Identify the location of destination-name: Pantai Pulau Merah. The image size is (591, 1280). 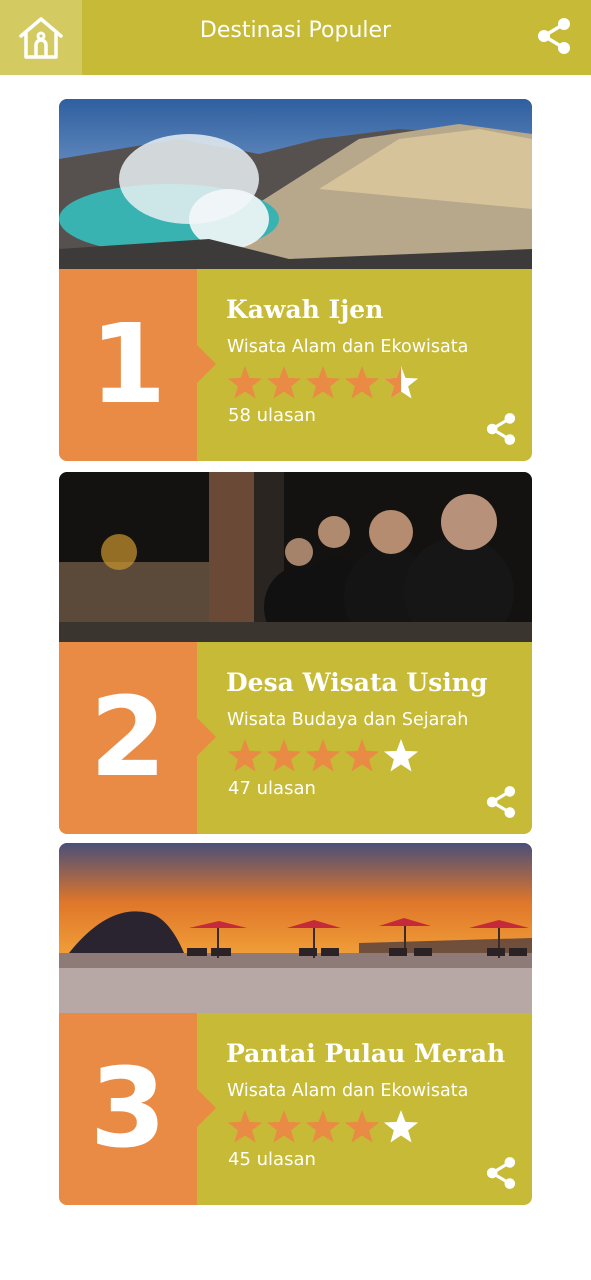
(366, 1053).